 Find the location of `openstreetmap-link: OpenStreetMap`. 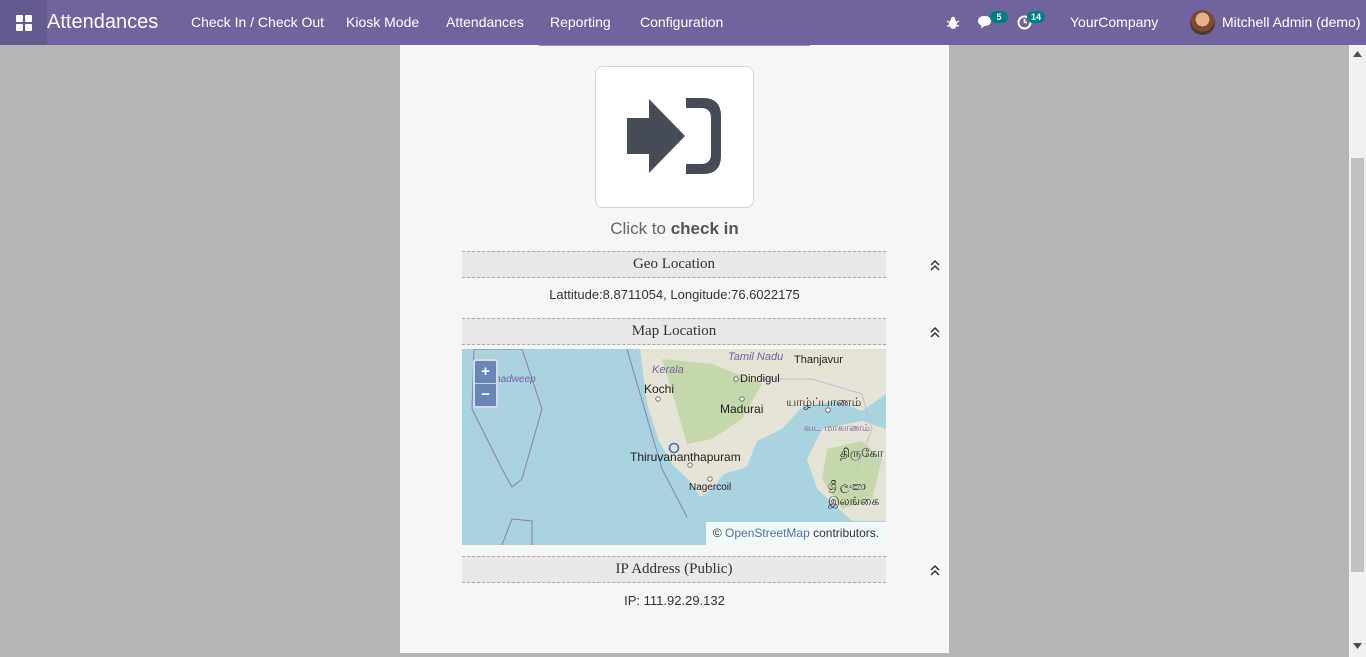

openstreetmap-link: OpenStreetMap is located at coordinates (767, 533).